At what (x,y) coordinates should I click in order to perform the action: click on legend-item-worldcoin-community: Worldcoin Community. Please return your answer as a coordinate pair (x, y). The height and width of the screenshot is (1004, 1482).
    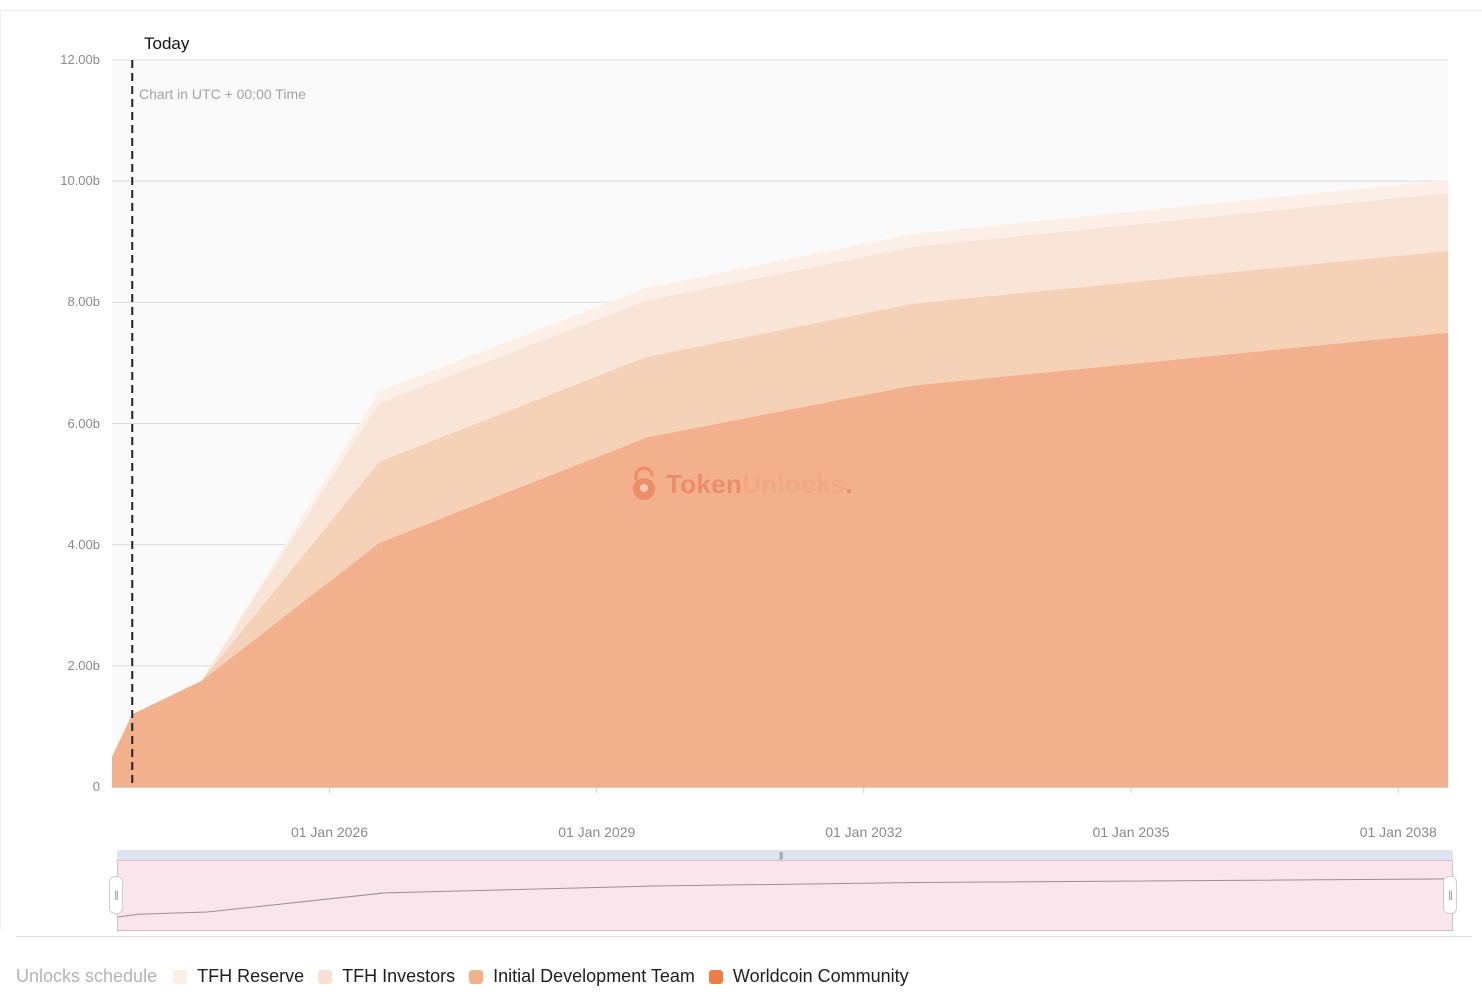
    Looking at the image, I should click on (808, 976).